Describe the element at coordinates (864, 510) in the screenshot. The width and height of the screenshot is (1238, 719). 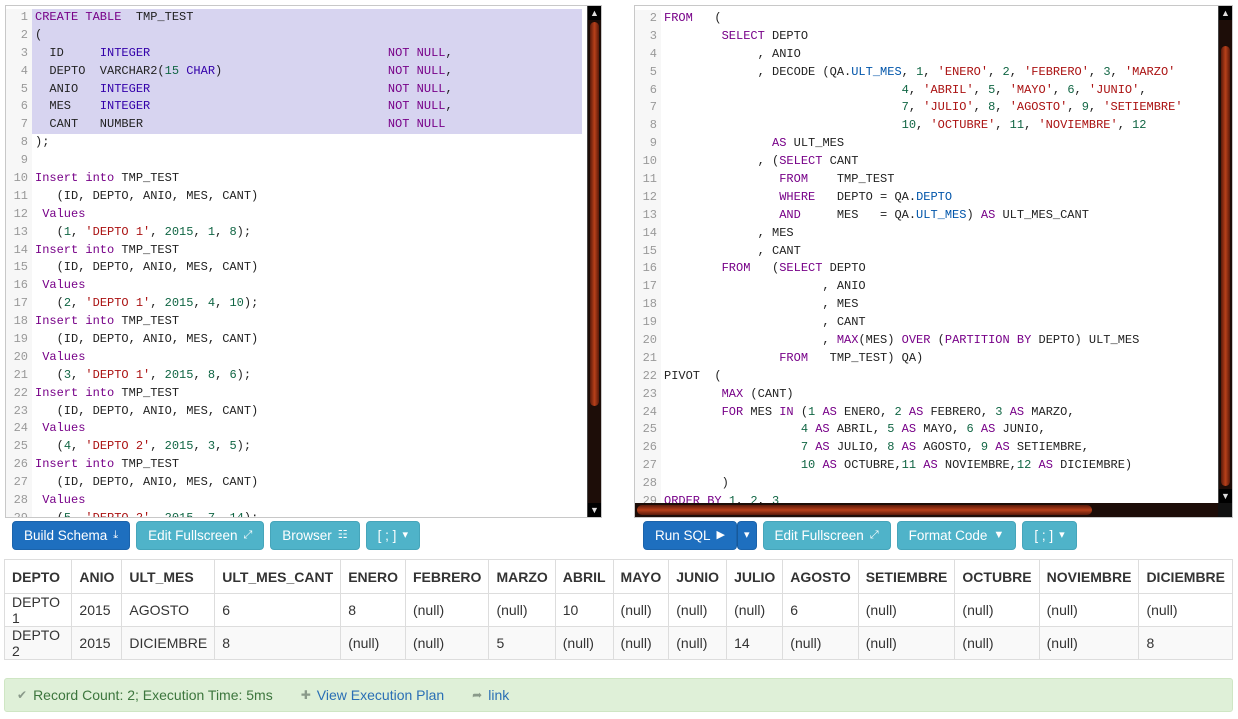
I see `query-hscroll-thumb` at that location.